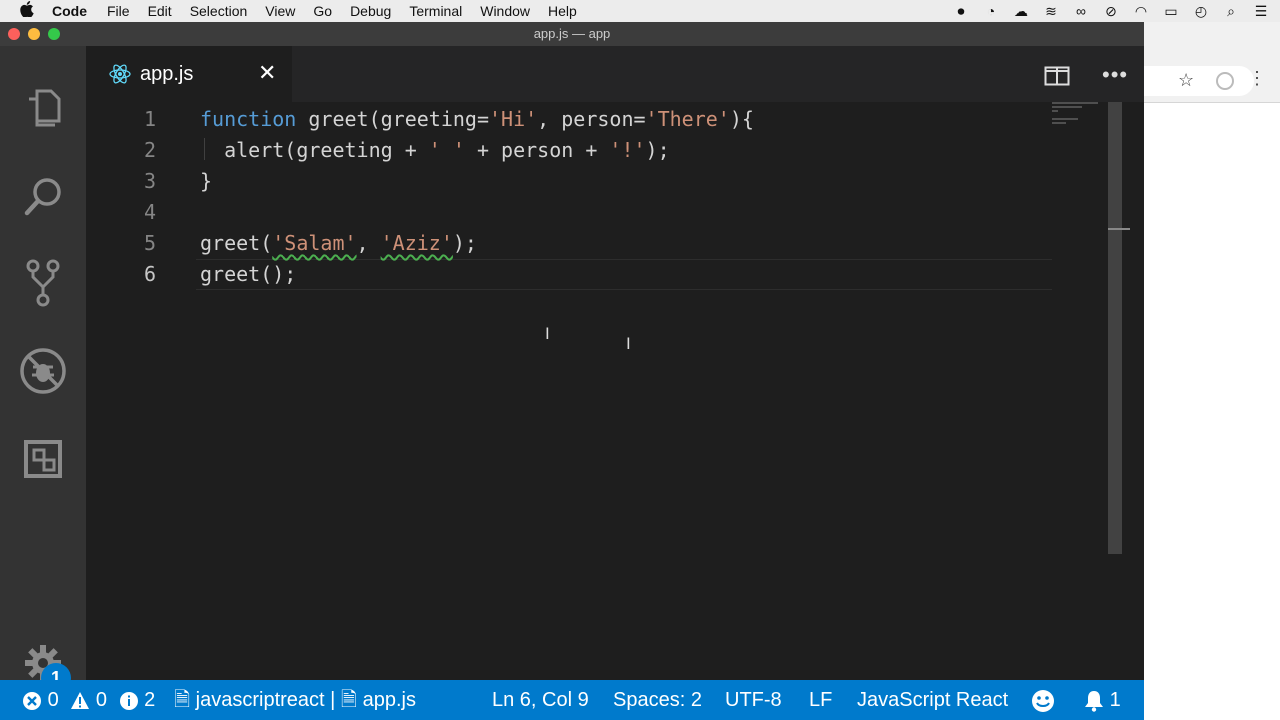 This screenshot has height=720, width=1280. Describe the element at coordinates (416, 243) in the screenshot. I see `code-token: 'Aziz'` at that location.